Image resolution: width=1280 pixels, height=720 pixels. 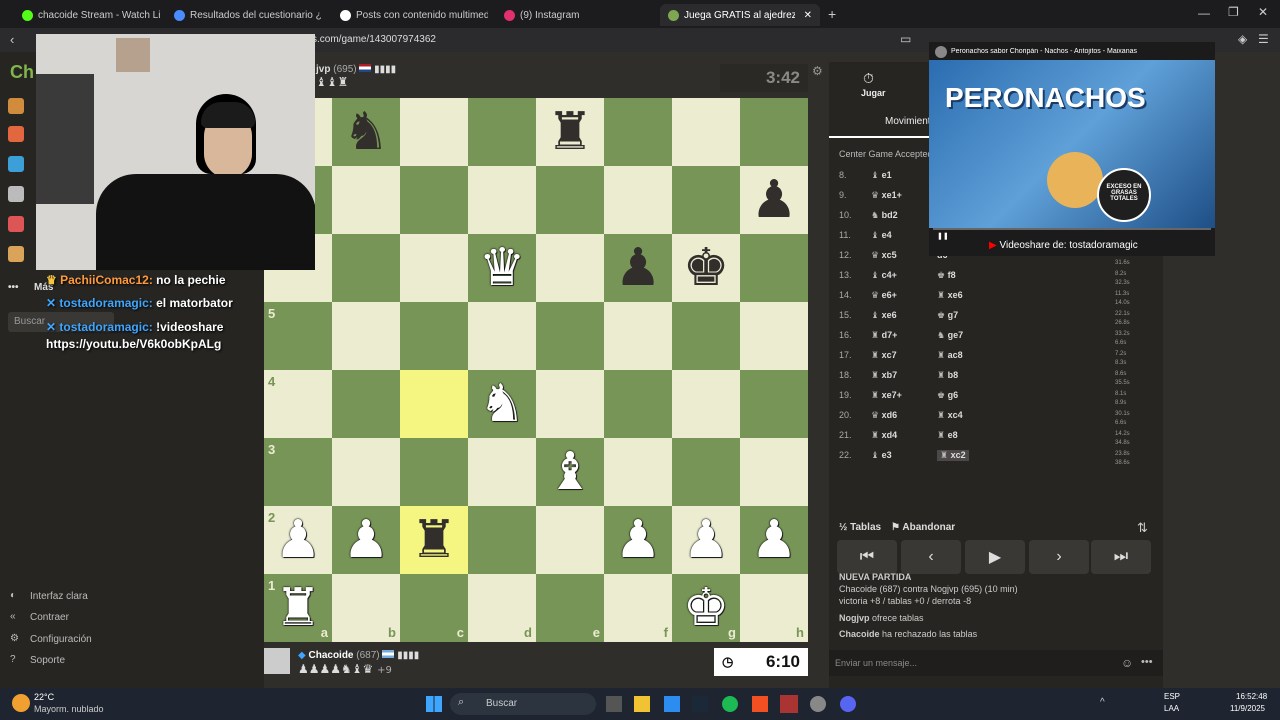 I want to click on white-move: ♜ xc7, so click(x=884, y=355).